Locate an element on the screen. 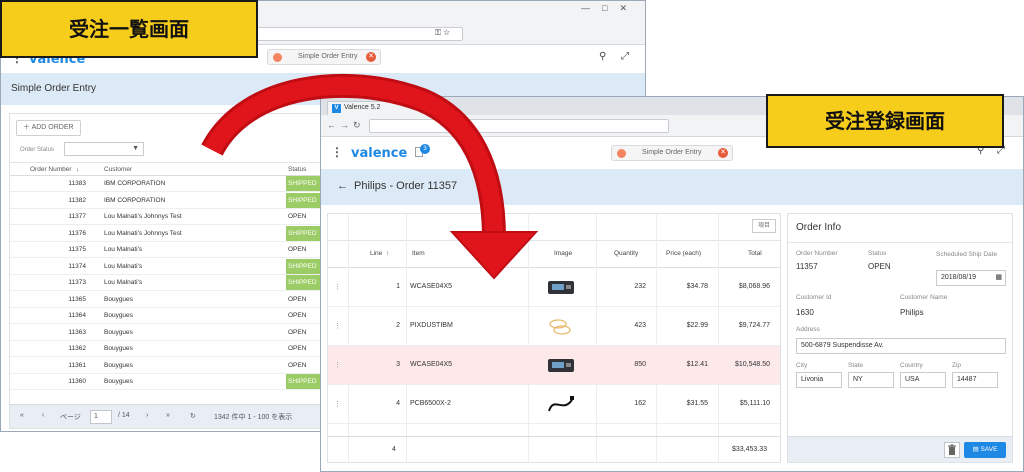 Image resolution: width=1024 pixels, height=472 pixels. customer-name-label: Customer Name is located at coordinates (924, 297).